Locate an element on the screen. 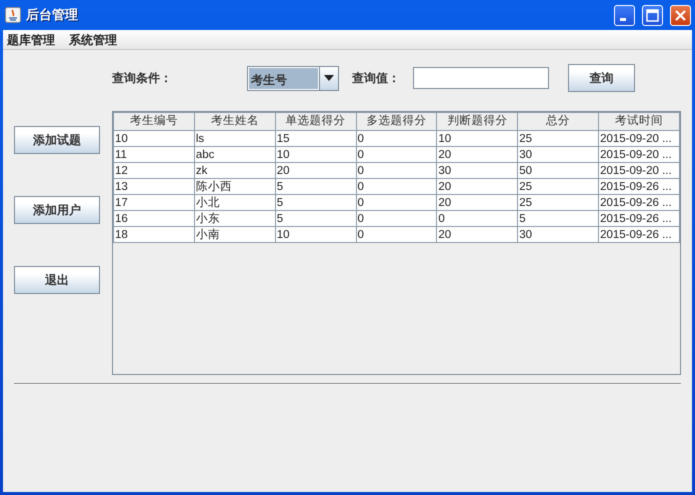 This screenshot has height=495, width=695. table-cell: 小东 is located at coordinates (235, 218).